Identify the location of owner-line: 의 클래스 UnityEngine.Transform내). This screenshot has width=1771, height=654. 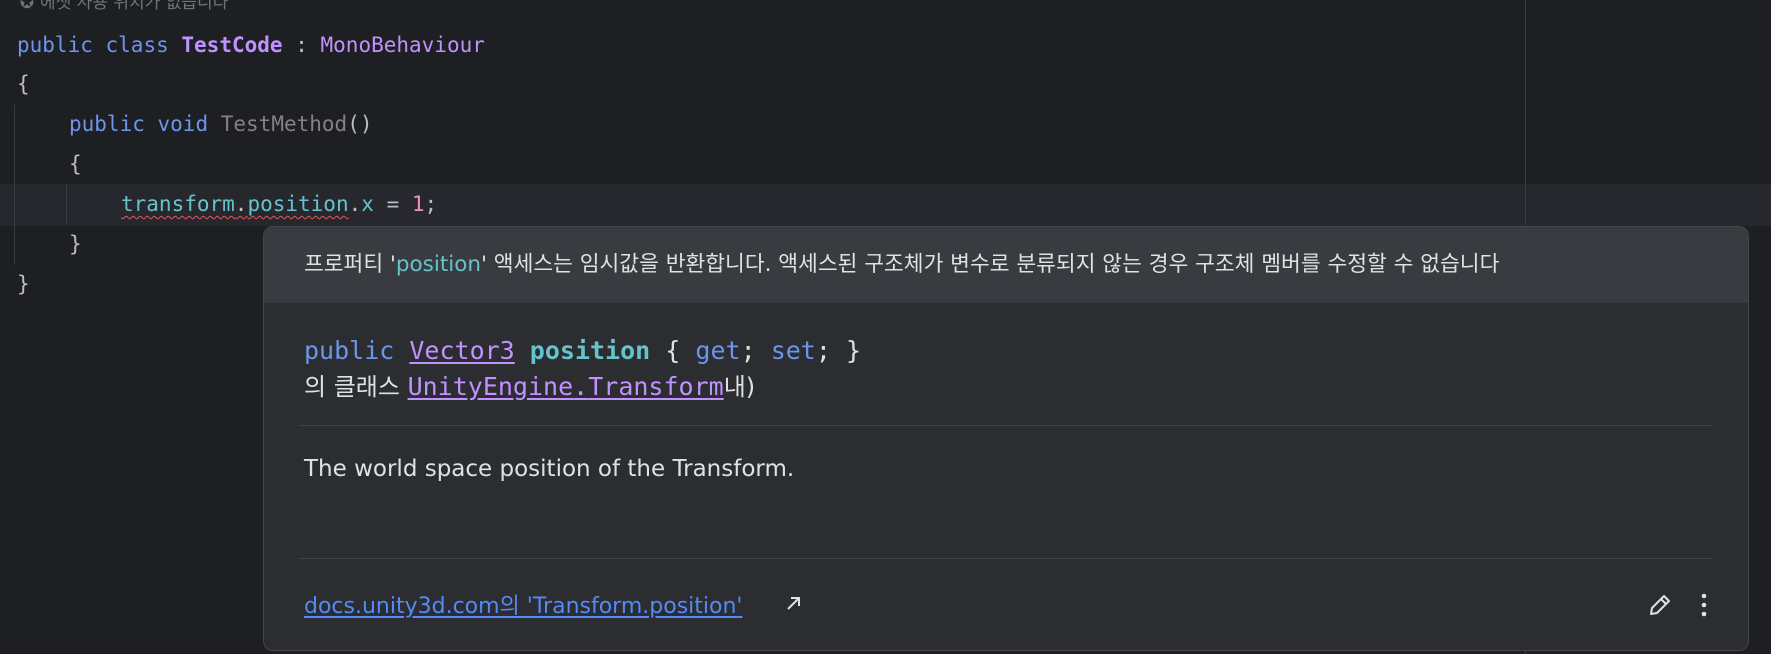
(530, 386).